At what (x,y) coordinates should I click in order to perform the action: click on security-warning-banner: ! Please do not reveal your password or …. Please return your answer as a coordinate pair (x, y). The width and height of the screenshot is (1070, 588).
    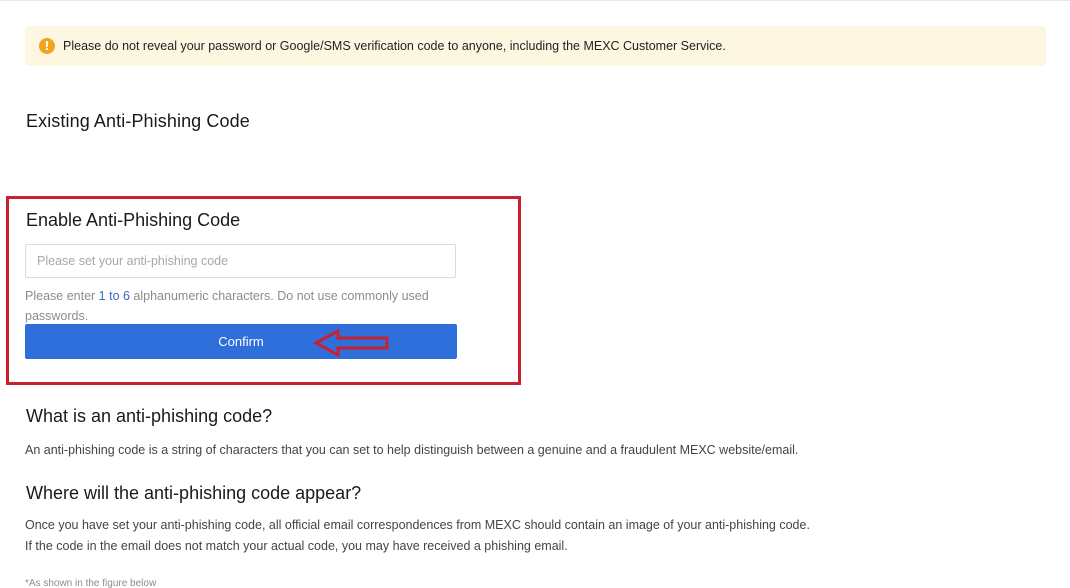
    Looking at the image, I should click on (535, 46).